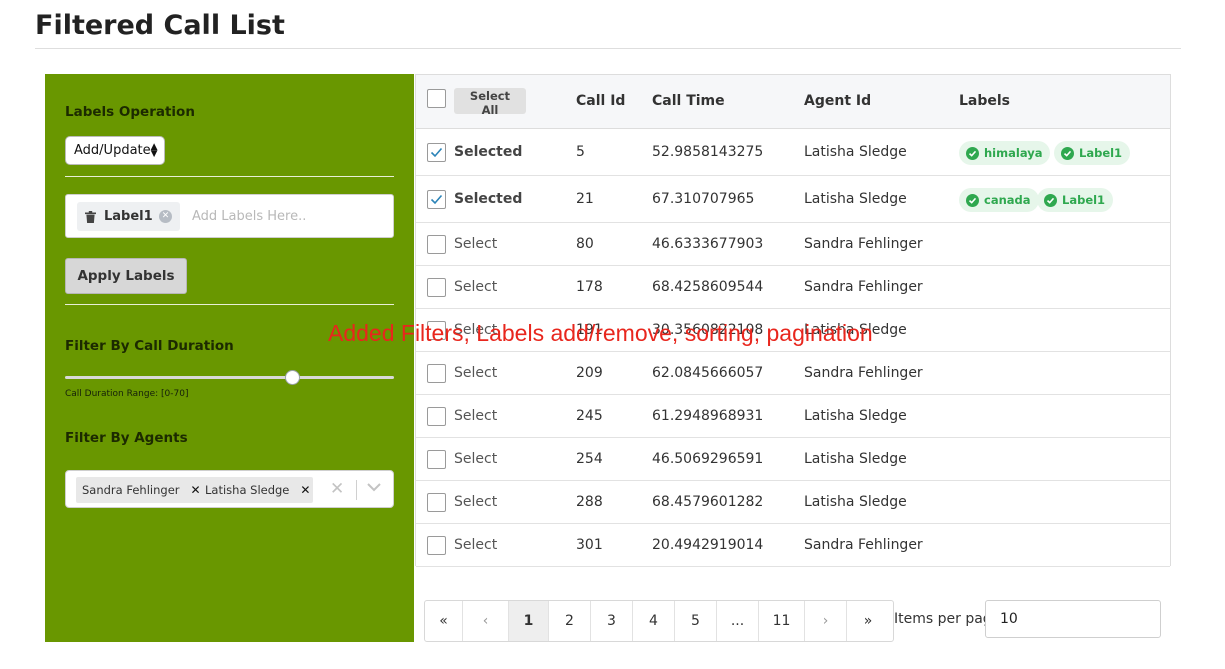 The image size is (1225, 669). Describe the element at coordinates (580, 152) in the screenshot. I see `call-id-cell: 5` at that location.